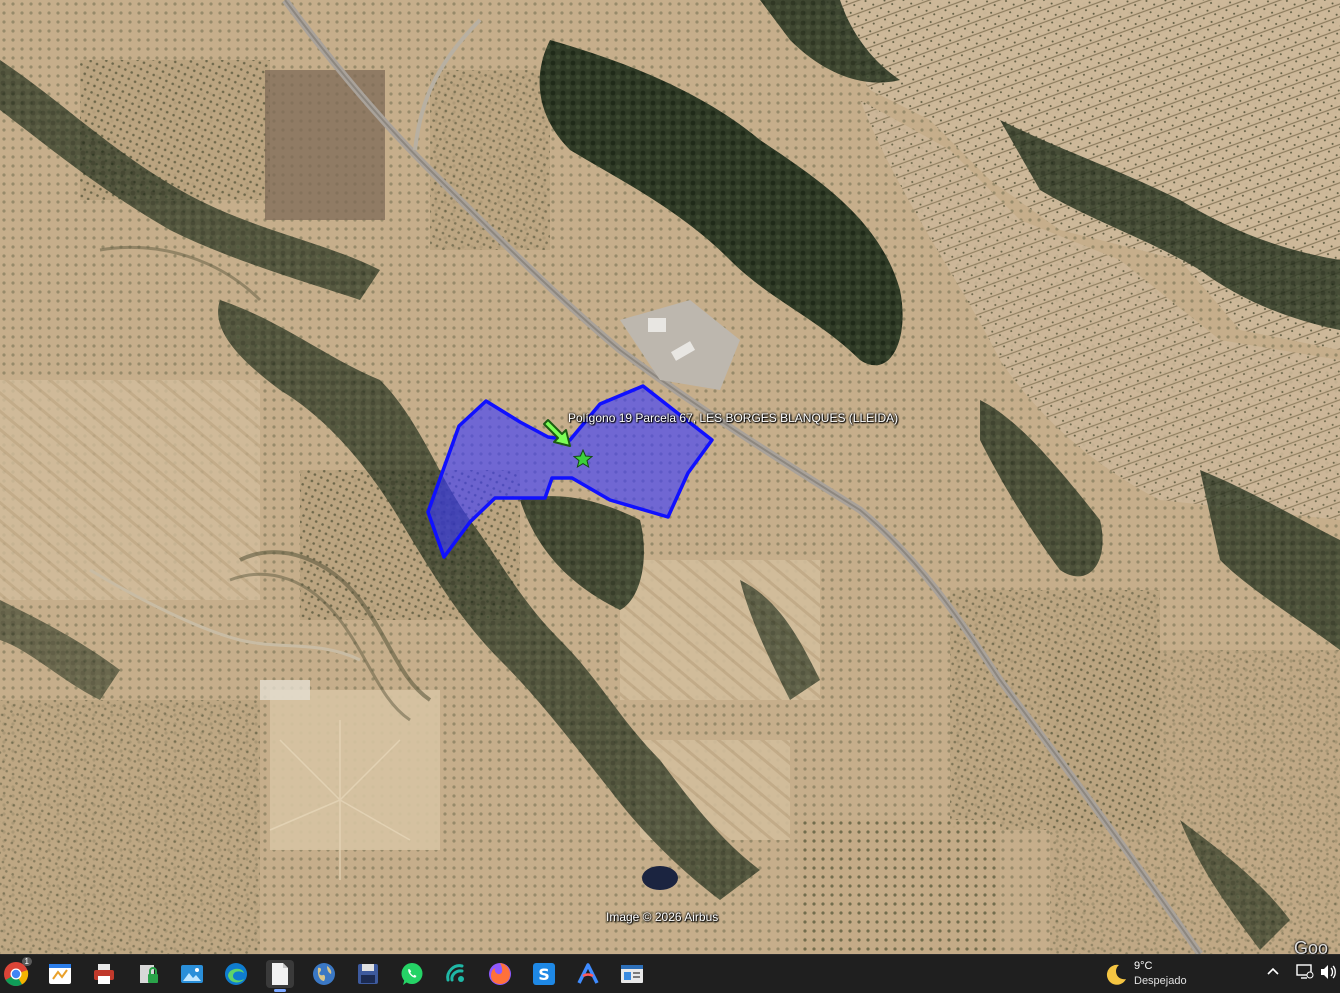 This screenshot has height=993, width=1340. Describe the element at coordinates (670, 973) in the screenshot. I see `taskbar: 1 S 9°C Despejado` at that location.